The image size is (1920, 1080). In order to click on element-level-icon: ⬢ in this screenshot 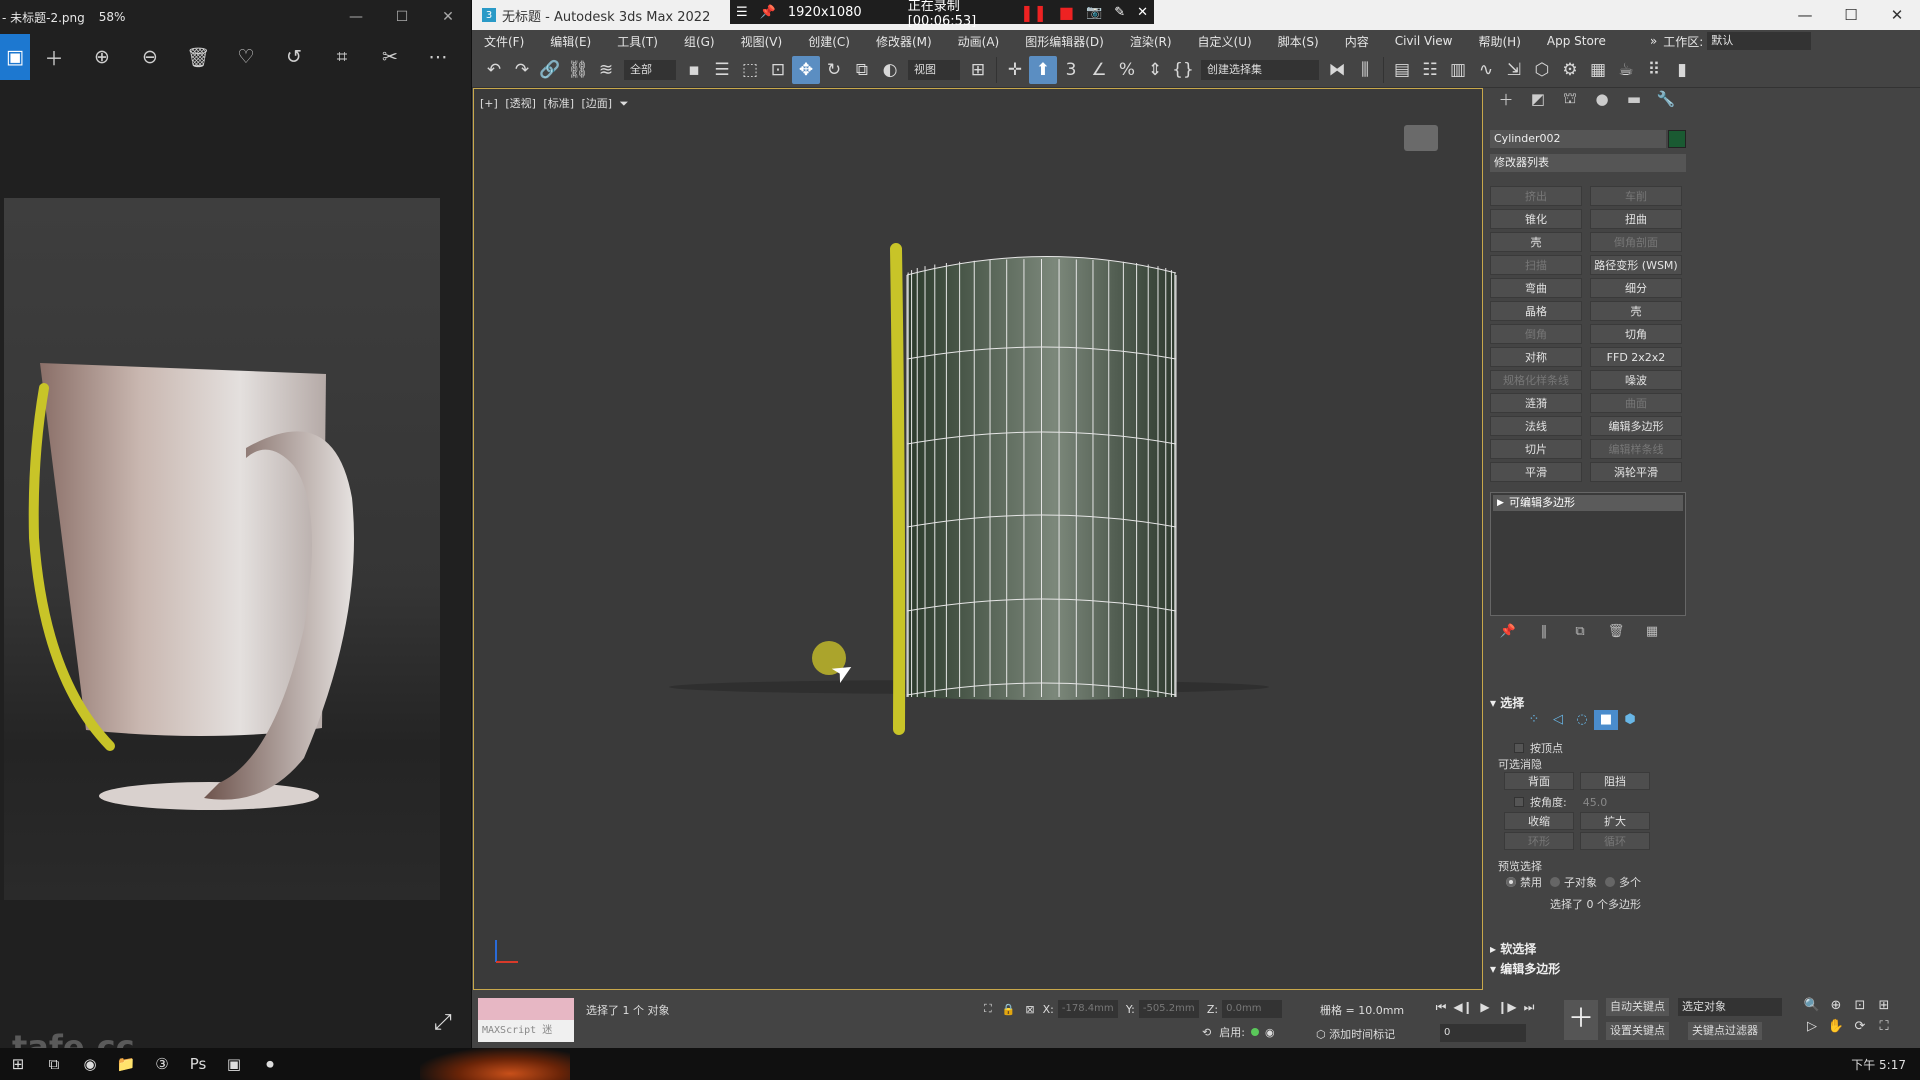, I will do `click(1630, 720)`.